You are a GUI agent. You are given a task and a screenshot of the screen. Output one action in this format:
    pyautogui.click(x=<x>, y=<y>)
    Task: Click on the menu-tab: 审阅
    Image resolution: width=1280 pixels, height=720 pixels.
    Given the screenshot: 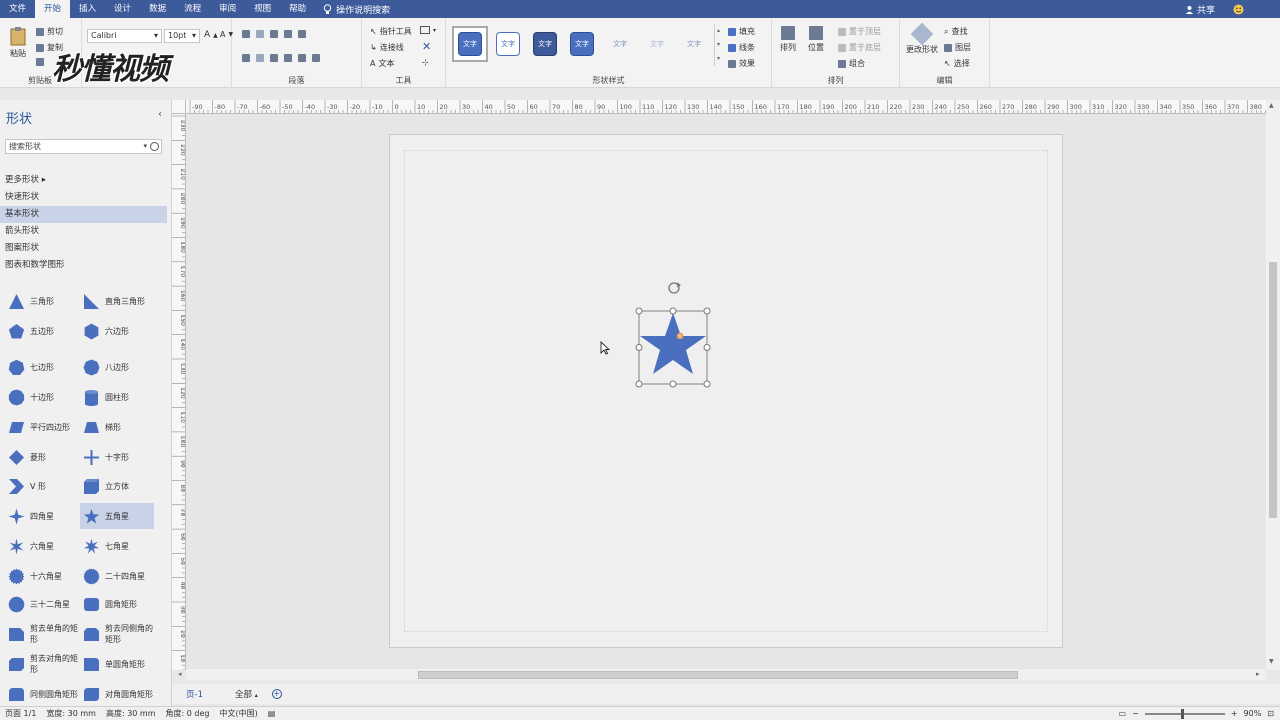 What is the action you would take?
    pyautogui.click(x=227, y=9)
    